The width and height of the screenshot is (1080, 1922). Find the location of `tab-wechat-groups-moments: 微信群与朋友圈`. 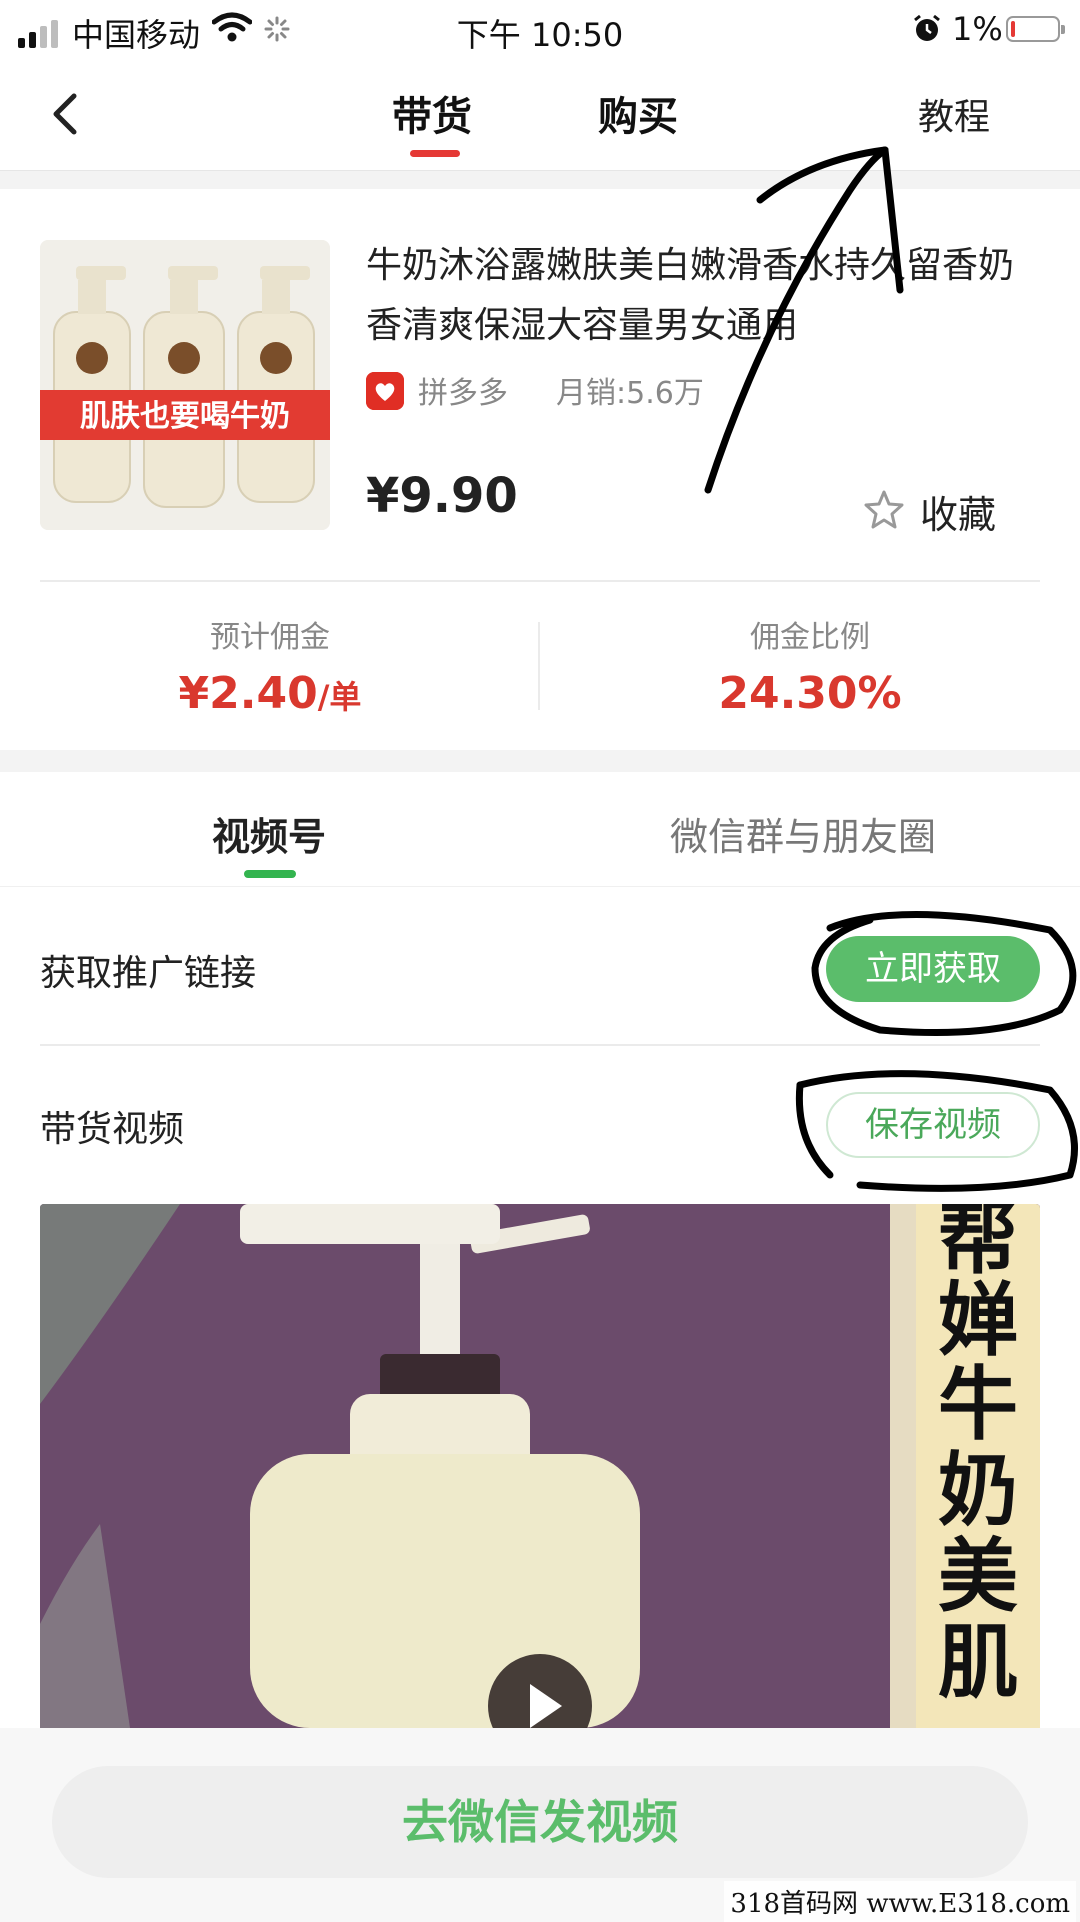

tab-wechat-groups-moments: 微信群与朋友圈 is located at coordinates (803, 833).